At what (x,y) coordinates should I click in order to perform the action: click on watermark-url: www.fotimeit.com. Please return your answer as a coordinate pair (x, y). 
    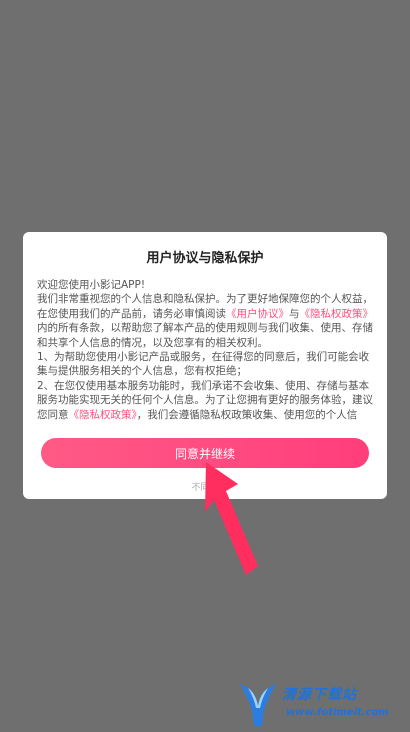
    Looking at the image, I should click on (337, 712).